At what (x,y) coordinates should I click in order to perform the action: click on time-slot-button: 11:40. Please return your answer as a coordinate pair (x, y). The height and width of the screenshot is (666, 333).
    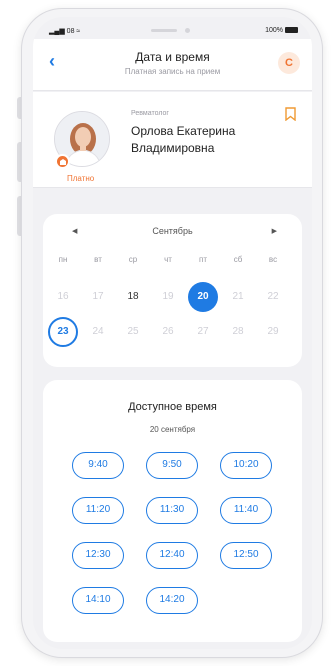
    Looking at the image, I should click on (246, 510).